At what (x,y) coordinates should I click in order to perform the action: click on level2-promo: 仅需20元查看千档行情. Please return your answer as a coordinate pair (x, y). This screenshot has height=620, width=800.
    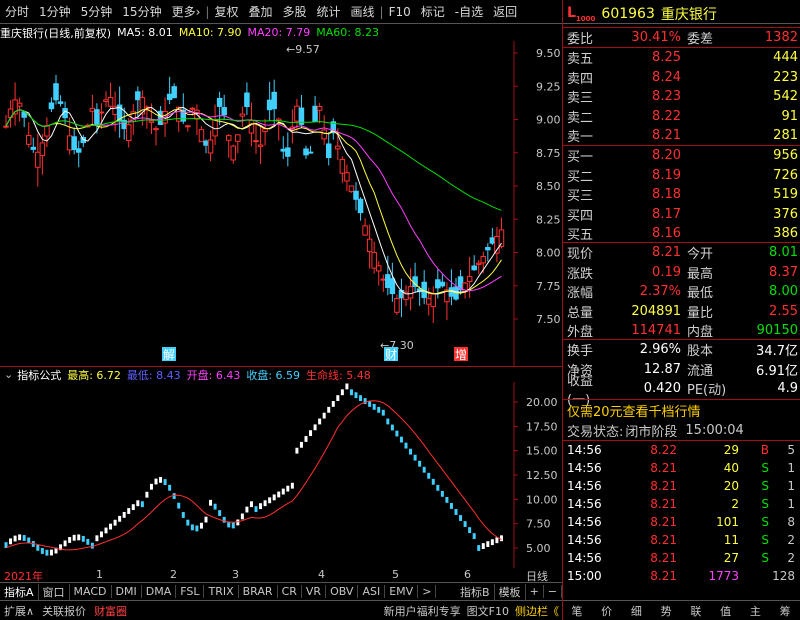
    Looking at the image, I should click on (681, 410).